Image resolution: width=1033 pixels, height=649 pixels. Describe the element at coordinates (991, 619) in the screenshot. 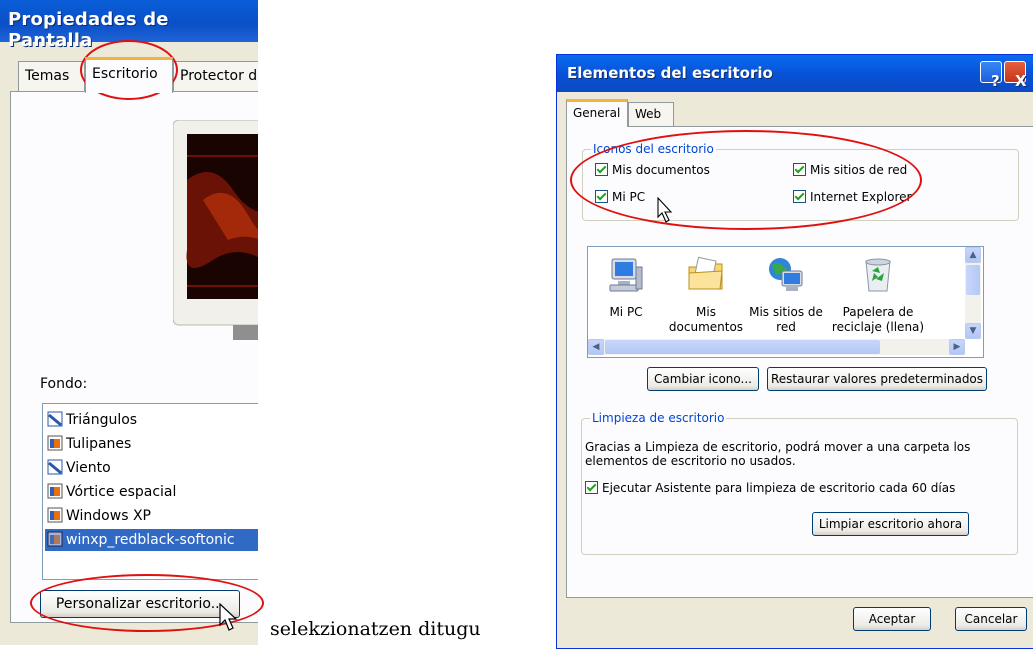

I see `cancel-button: Cancelar` at that location.